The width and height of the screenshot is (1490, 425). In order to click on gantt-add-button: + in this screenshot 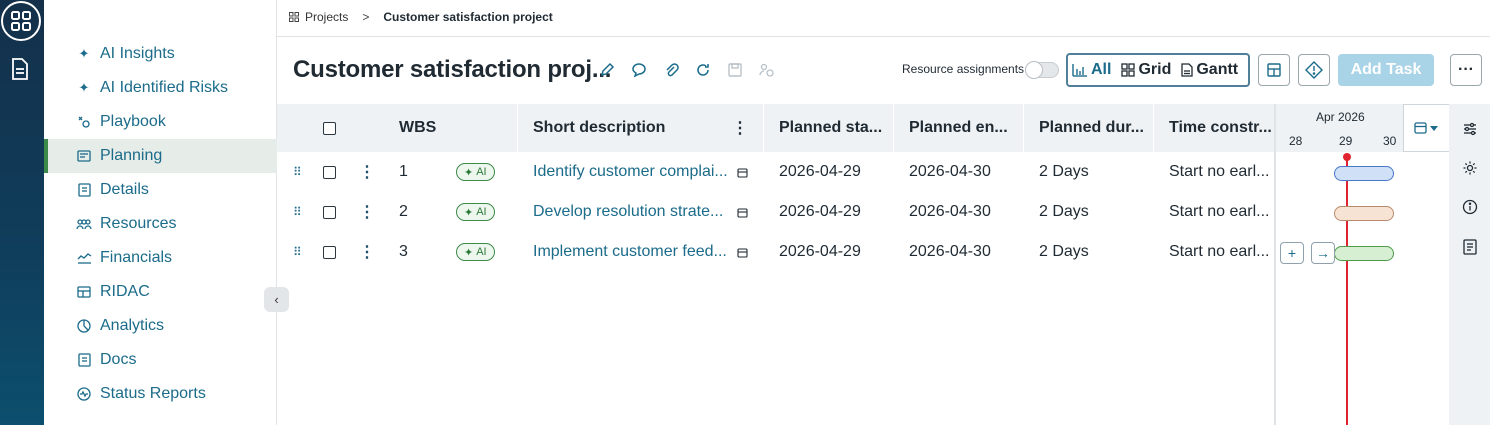, I will do `click(1292, 253)`.